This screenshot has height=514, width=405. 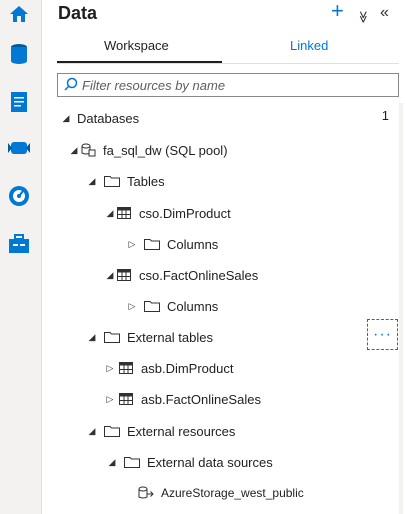 What do you see at coordinates (146, 493) in the screenshot?
I see `external-data-source-icon` at bounding box center [146, 493].